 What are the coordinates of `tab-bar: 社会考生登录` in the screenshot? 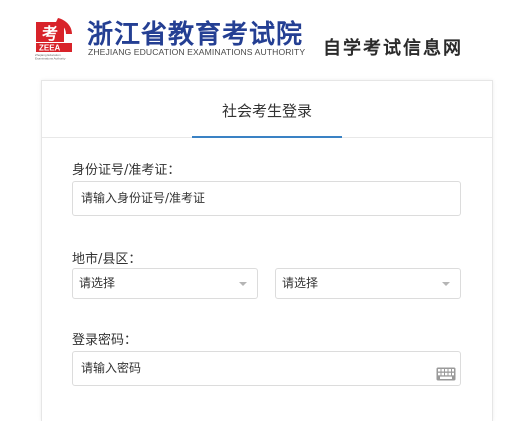 It's located at (267, 109).